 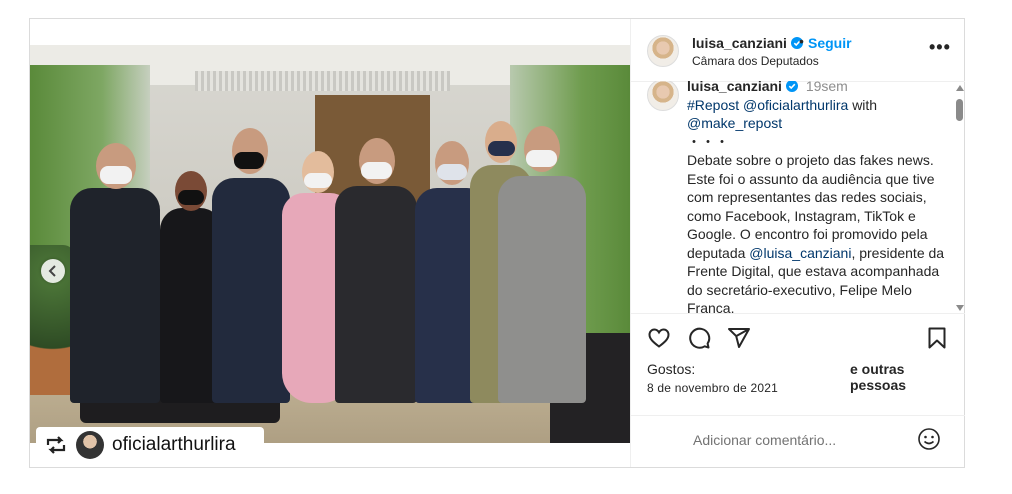 I want to click on avatar, so click(x=663, y=51).